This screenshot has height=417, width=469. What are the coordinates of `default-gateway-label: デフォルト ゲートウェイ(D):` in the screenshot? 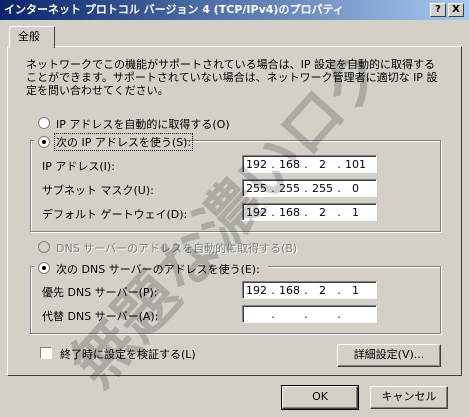 It's located at (115, 214).